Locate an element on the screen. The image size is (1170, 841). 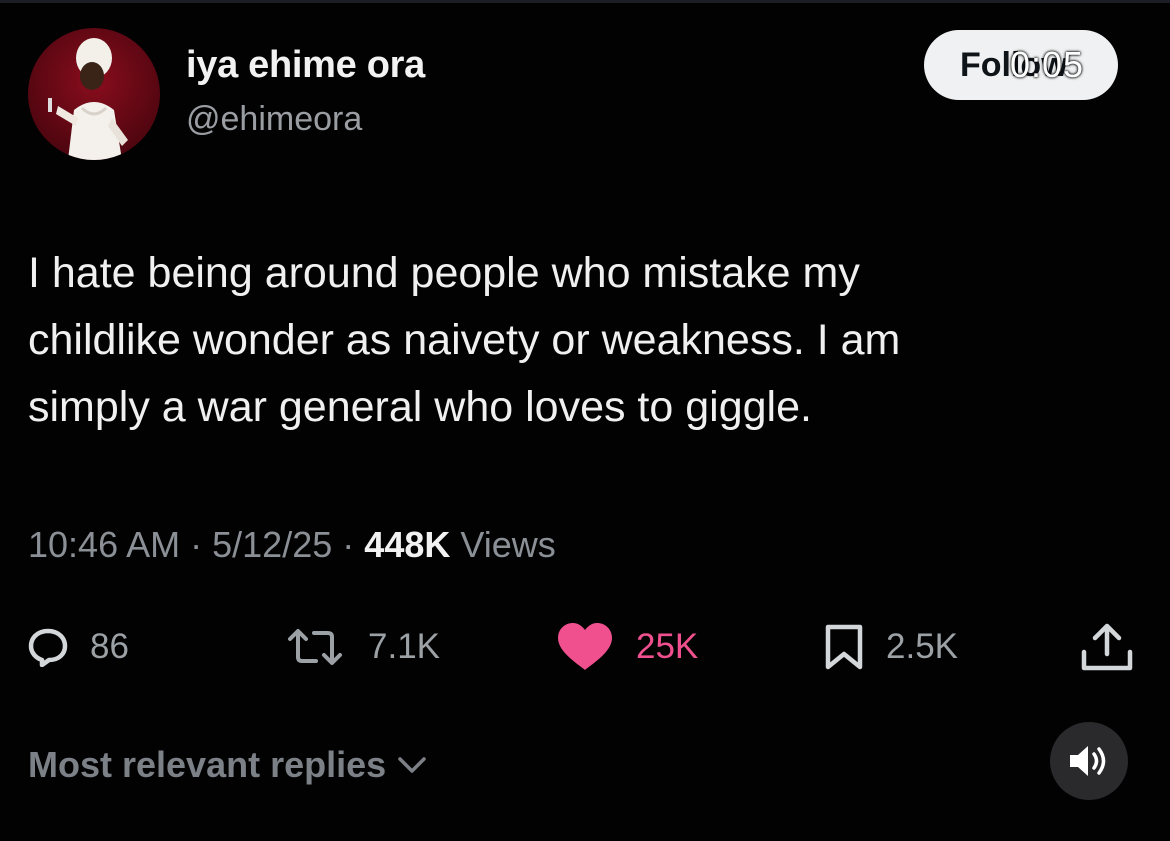
views-count: 448K is located at coordinates (407, 544).